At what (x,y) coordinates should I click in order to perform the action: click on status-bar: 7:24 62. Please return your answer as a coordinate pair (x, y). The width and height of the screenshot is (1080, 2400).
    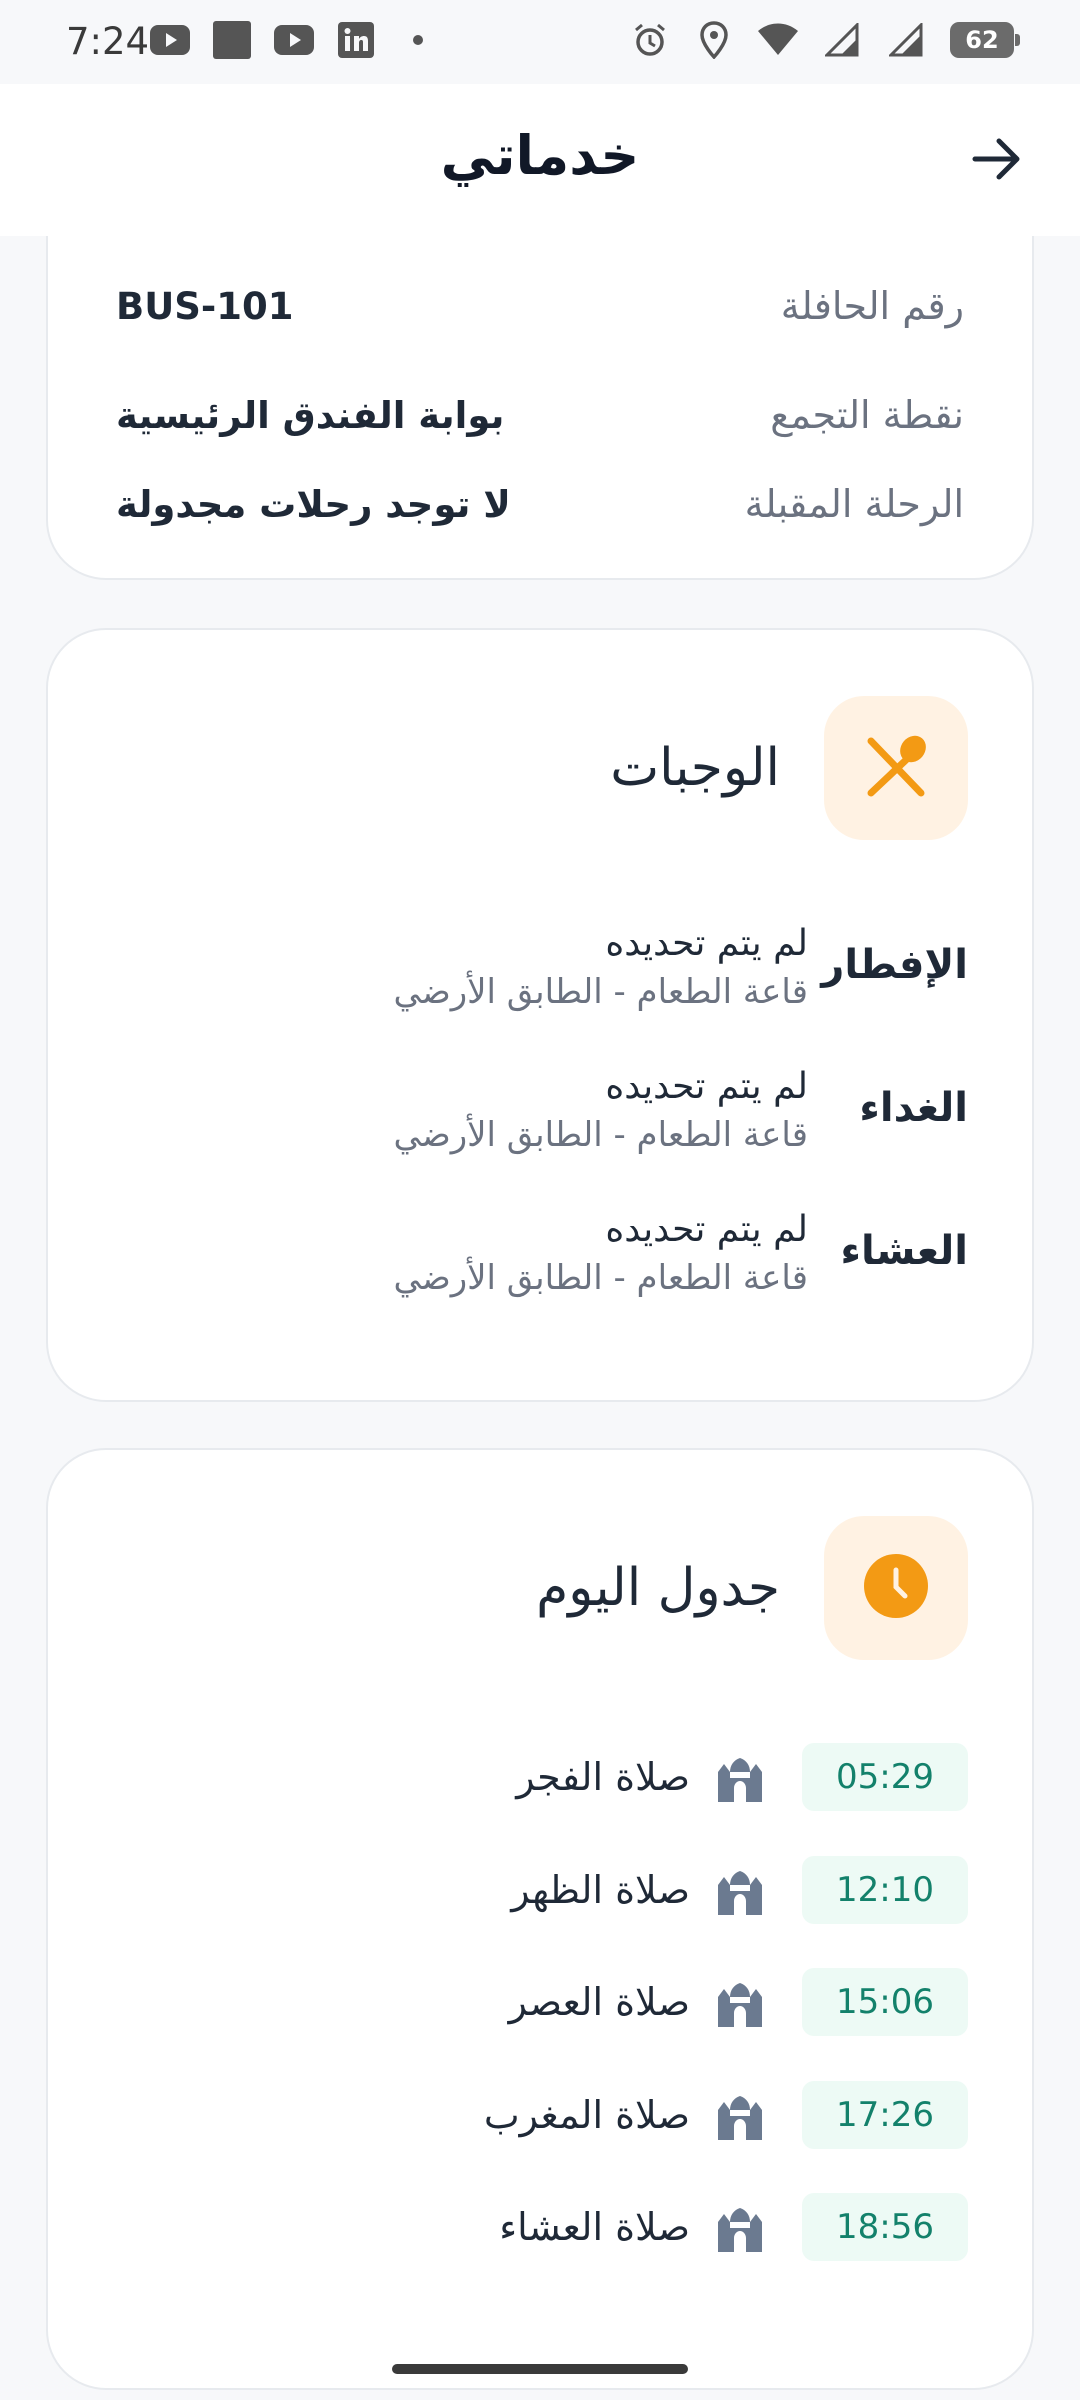
    Looking at the image, I should click on (540, 42).